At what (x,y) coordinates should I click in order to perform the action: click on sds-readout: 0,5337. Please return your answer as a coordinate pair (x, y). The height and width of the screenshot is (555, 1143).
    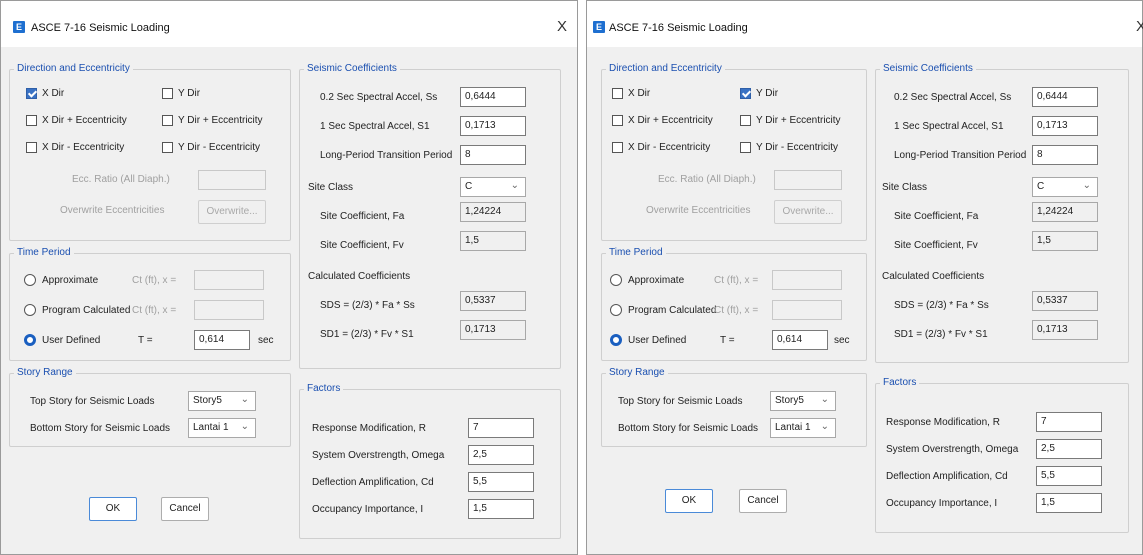
    Looking at the image, I should click on (1065, 301).